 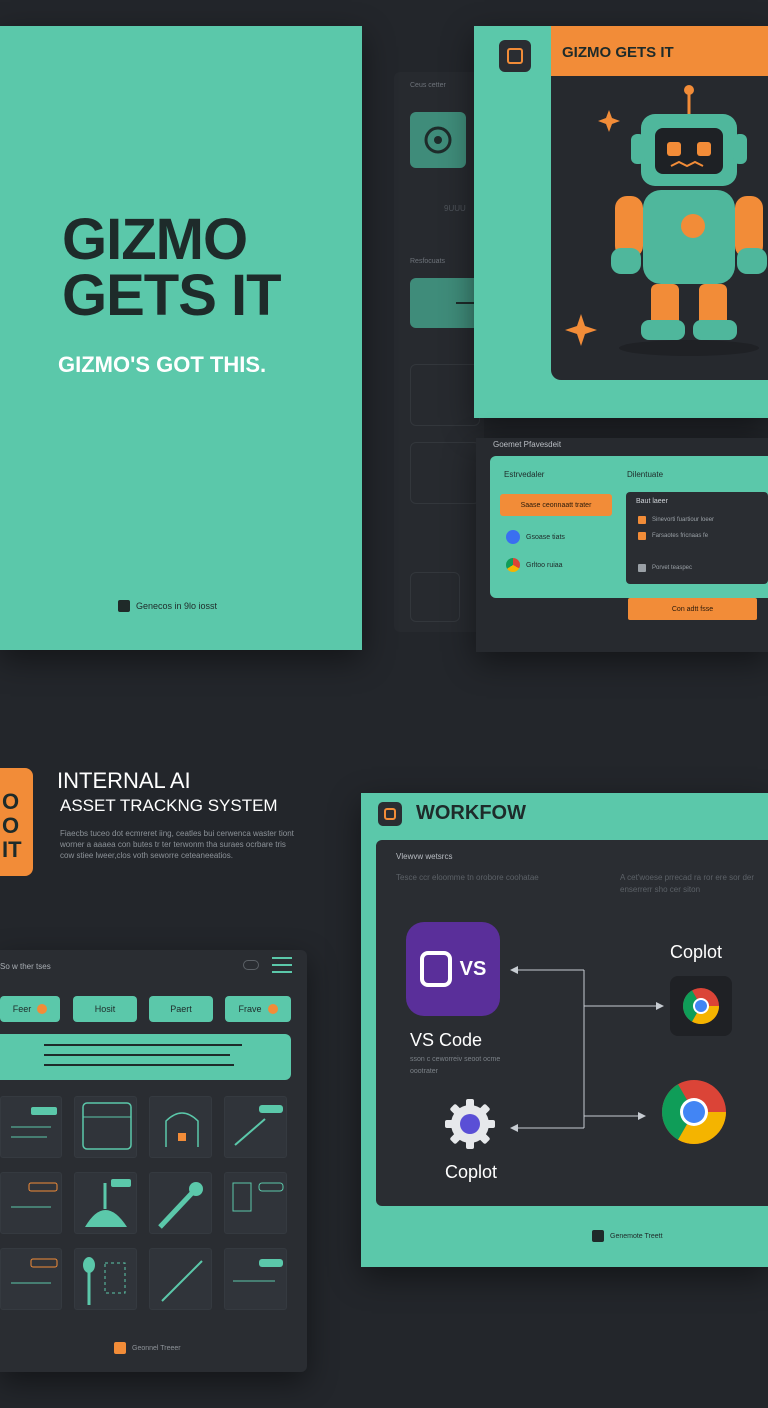 I want to click on robot-illustration-panel, so click(x=659, y=228).